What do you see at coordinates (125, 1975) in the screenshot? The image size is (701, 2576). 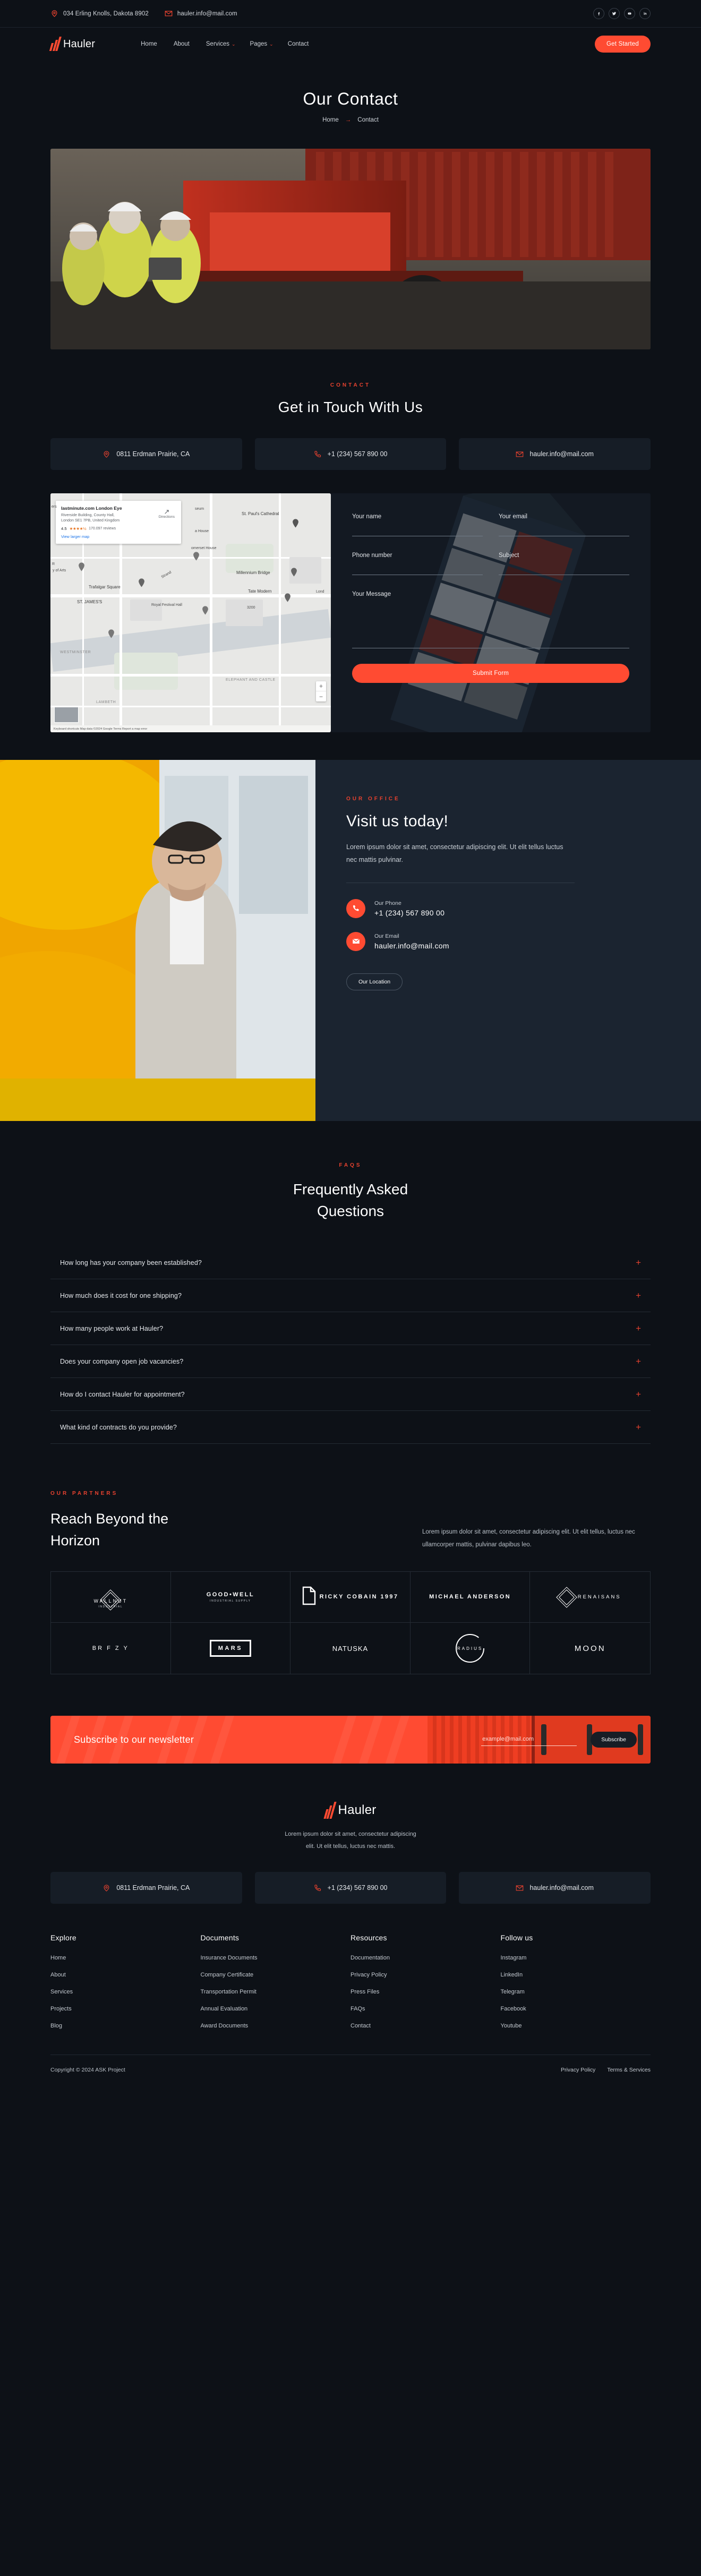 I see `footer-link: About` at bounding box center [125, 1975].